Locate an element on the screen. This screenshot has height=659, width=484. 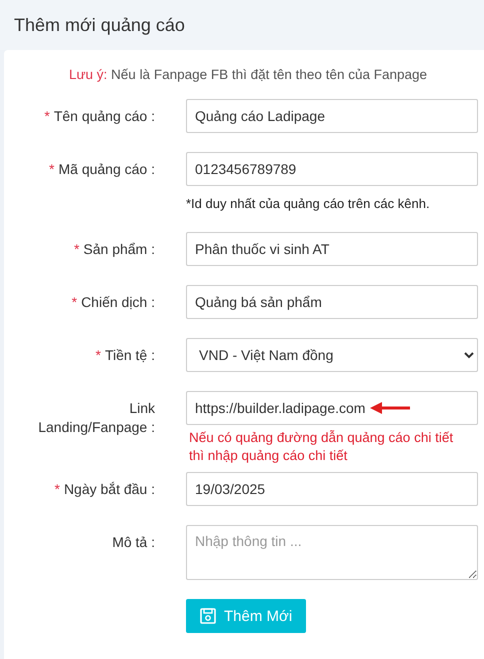
text-field: https://builder.ladipage.com is located at coordinates (332, 408).